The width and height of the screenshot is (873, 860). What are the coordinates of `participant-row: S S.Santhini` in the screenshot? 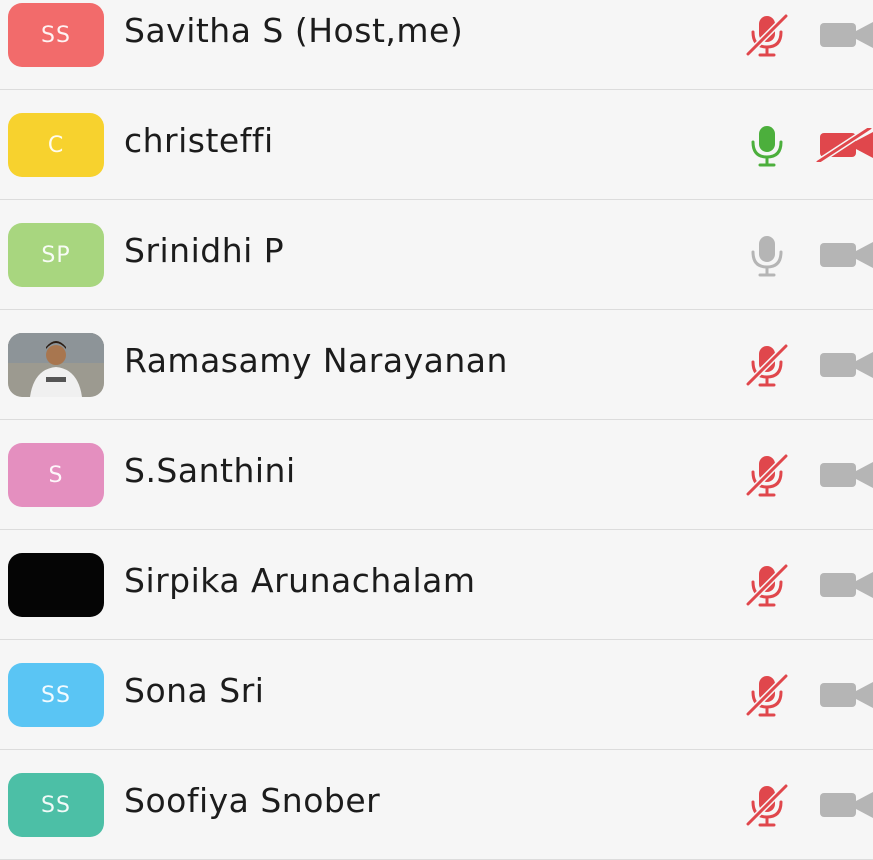 It's located at (436, 475).